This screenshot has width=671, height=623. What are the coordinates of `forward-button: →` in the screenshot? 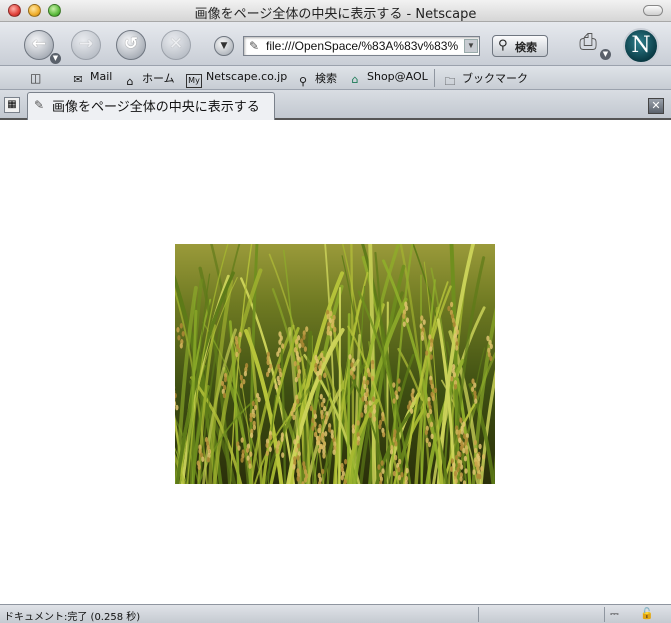 It's located at (86, 45).